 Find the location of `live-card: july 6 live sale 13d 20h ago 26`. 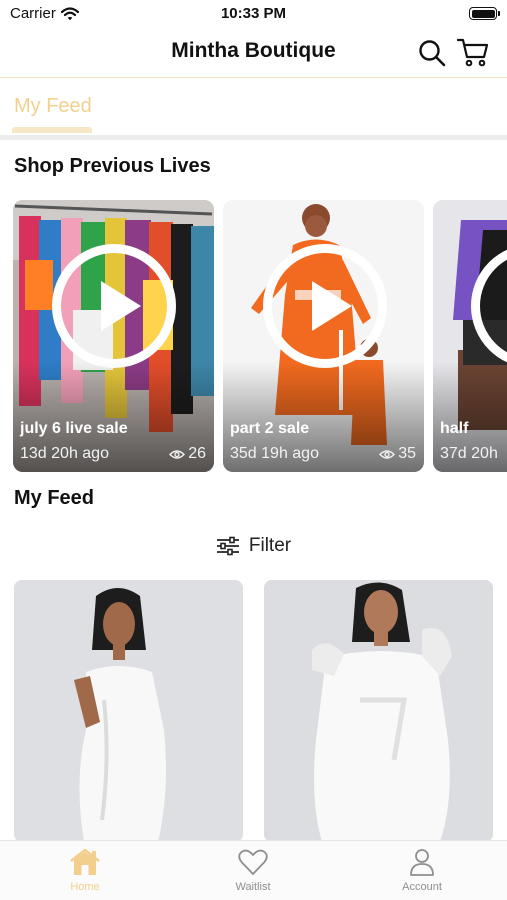

live-card: july 6 live sale 13d 20h ago 26 is located at coordinates (113, 336).